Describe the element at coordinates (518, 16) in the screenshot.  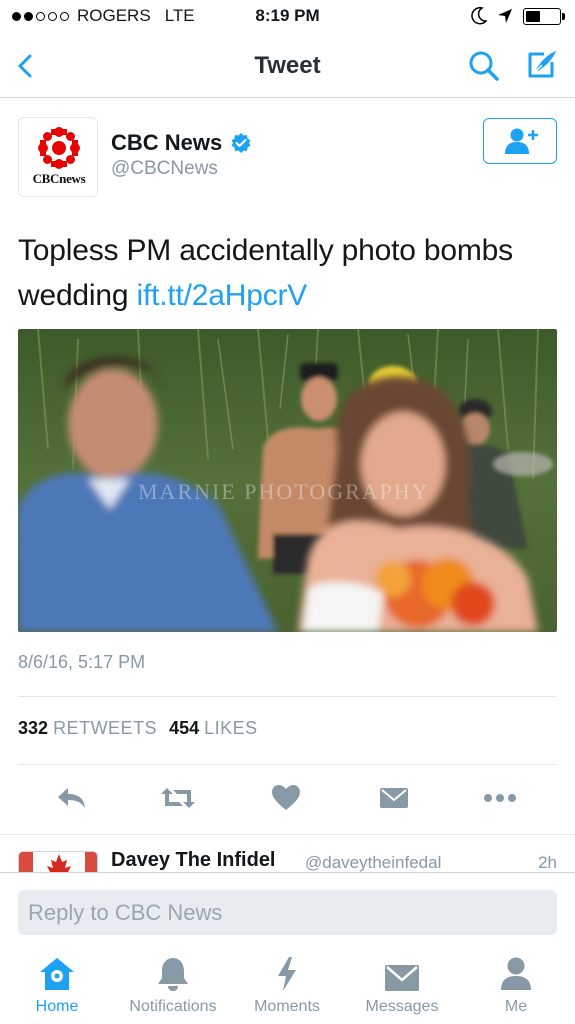
I see `status-right` at that location.